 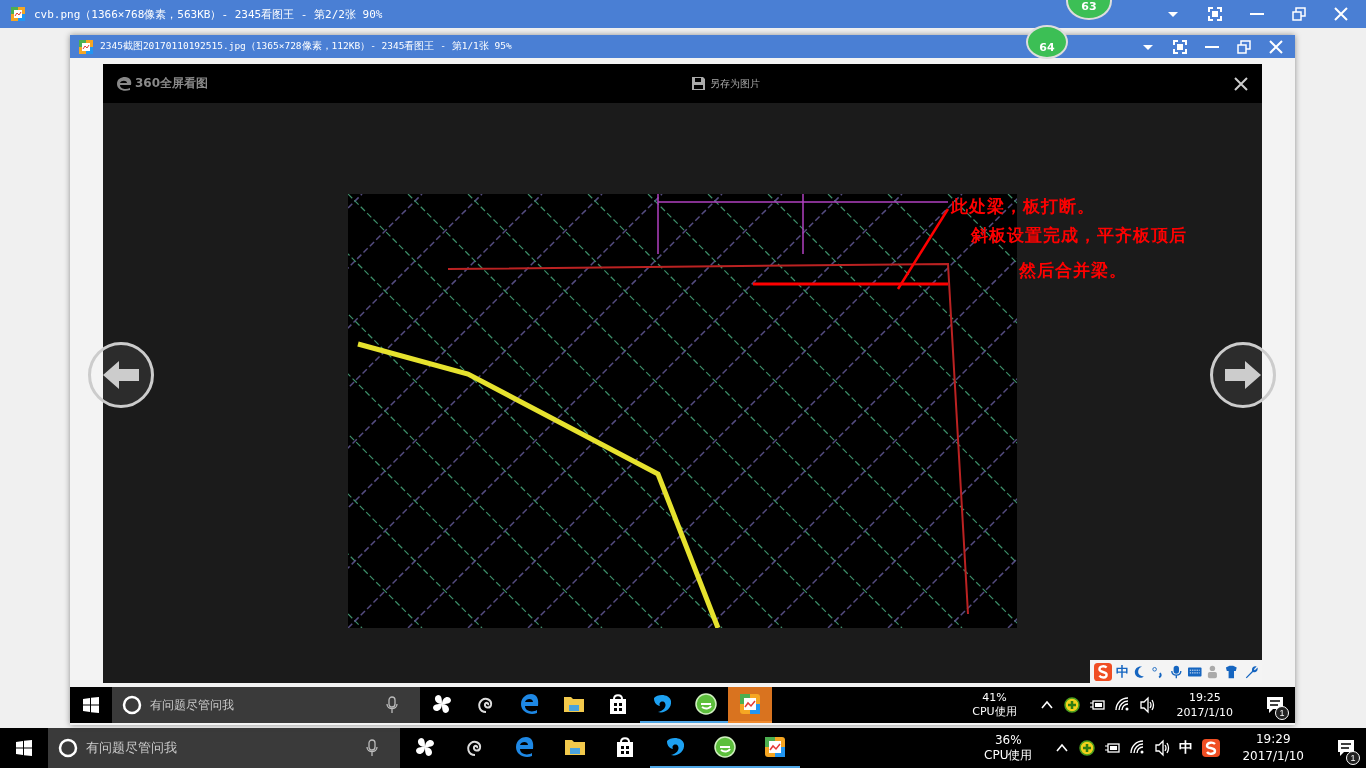 I want to click on count-badge: 63, so click(x=1089, y=10).